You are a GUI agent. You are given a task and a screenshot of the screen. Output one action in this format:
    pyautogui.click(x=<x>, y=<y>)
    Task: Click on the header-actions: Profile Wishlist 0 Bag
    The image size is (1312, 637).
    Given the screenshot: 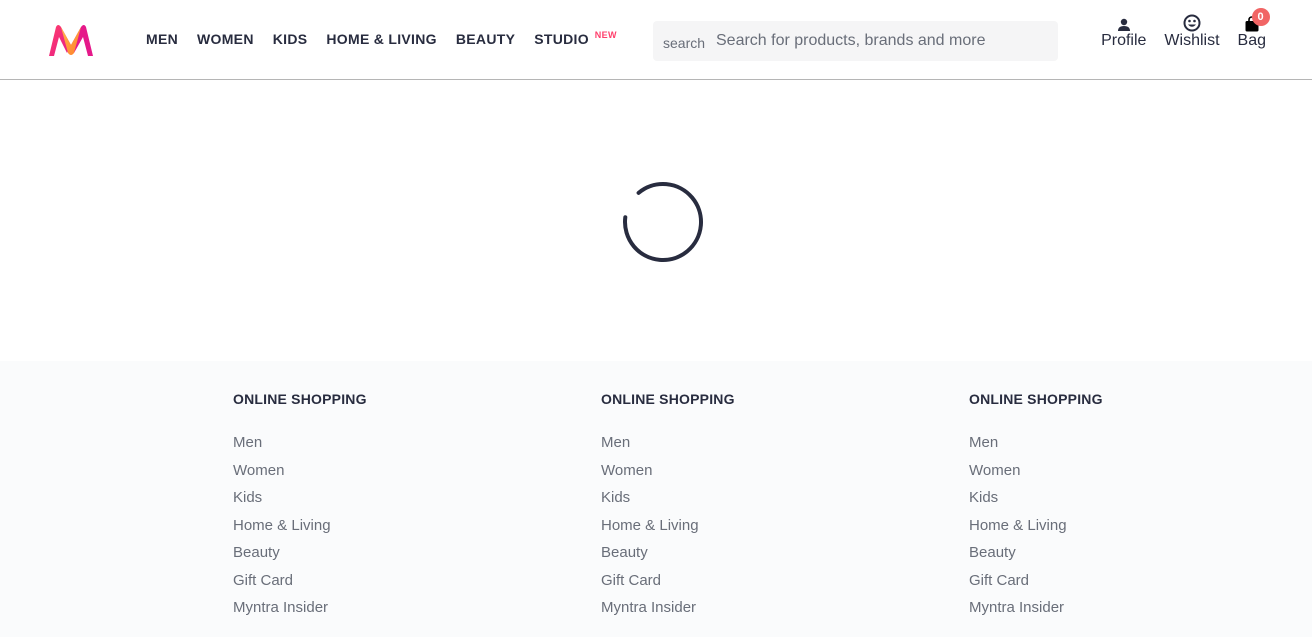 What is the action you would take?
    pyautogui.click(x=1176, y=29)
    